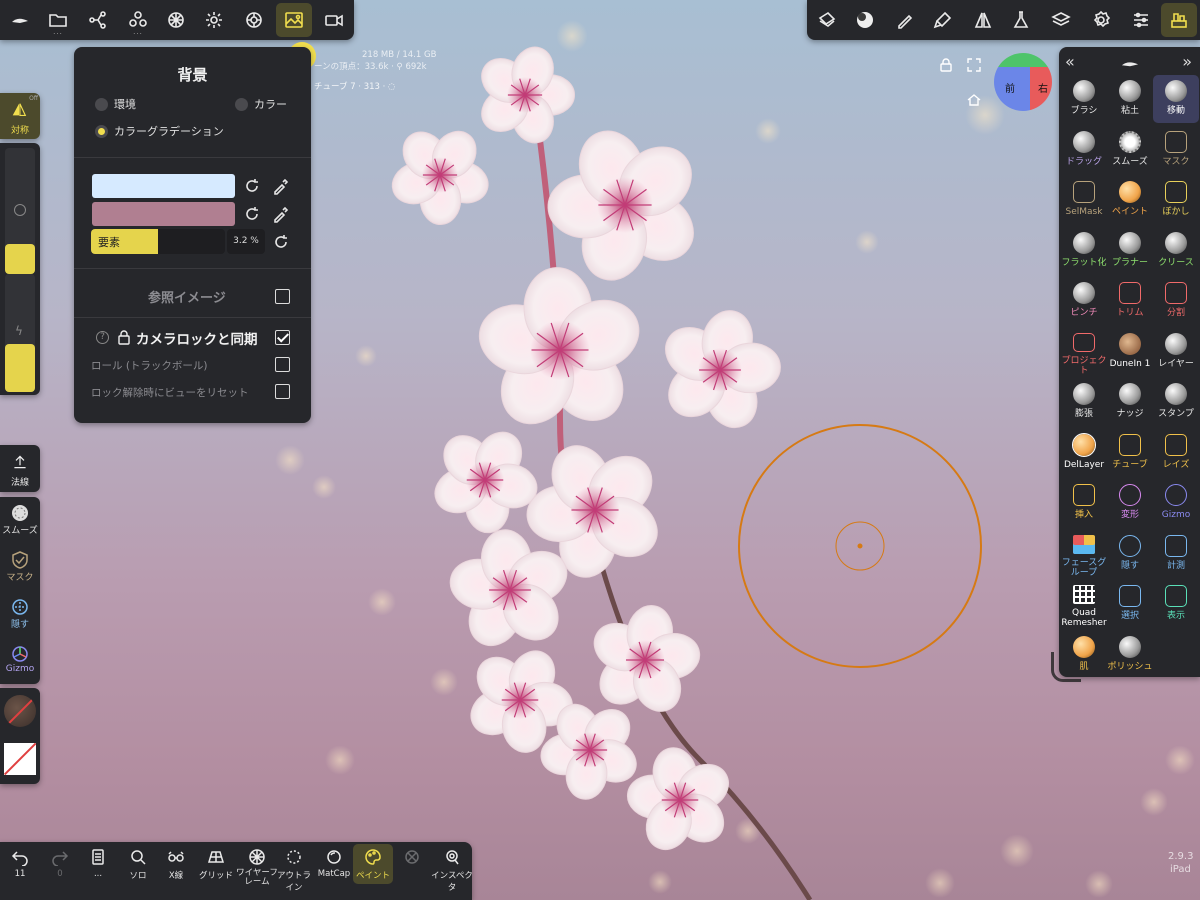 The height and width of the screenshot is (900, 1200). What do you see at coordinates (1084, 251) in the screenshot?
I see `tool-10: フラット化` at bounding box center [1084, 251].